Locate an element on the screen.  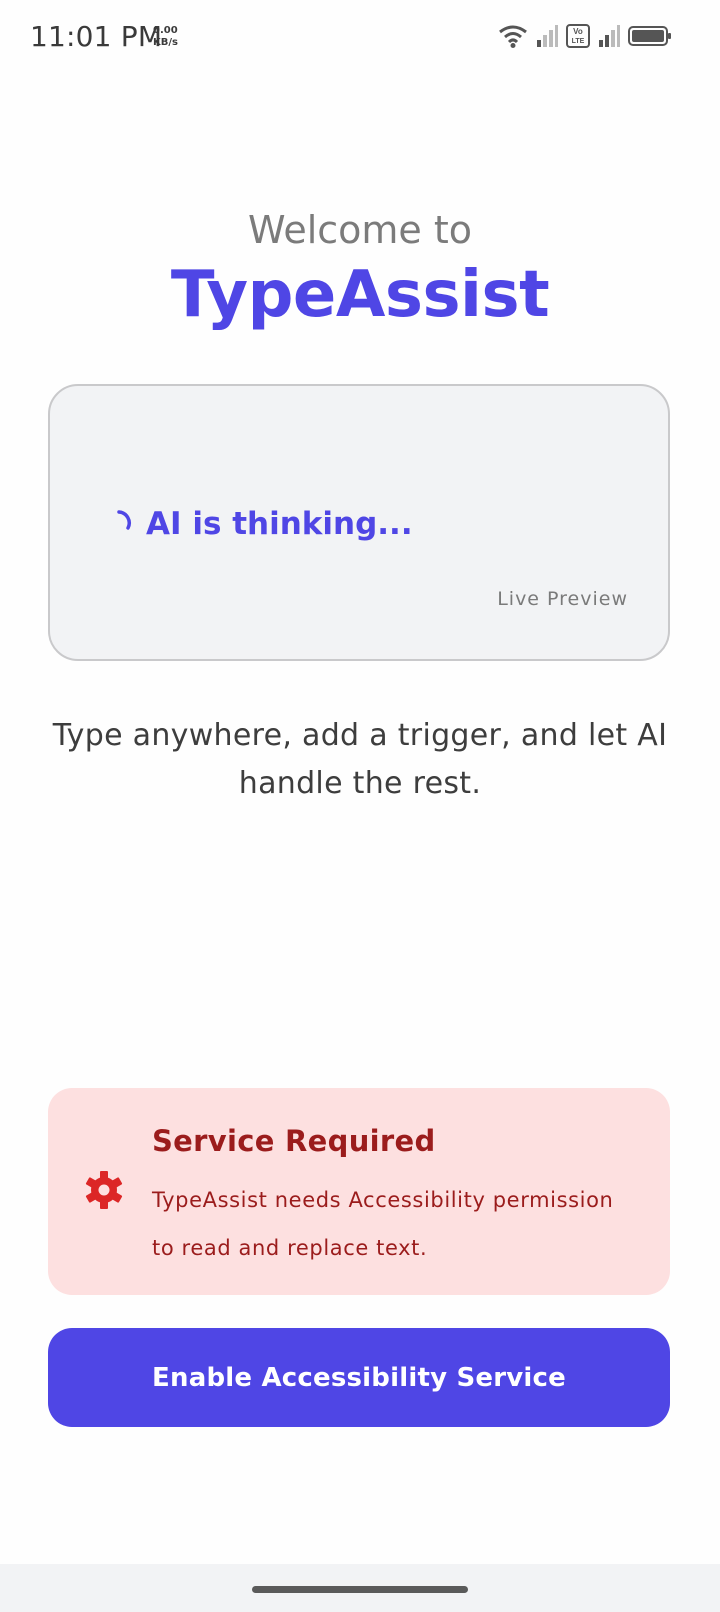
loading-spinner-icon is located at coordinates (124, 520).